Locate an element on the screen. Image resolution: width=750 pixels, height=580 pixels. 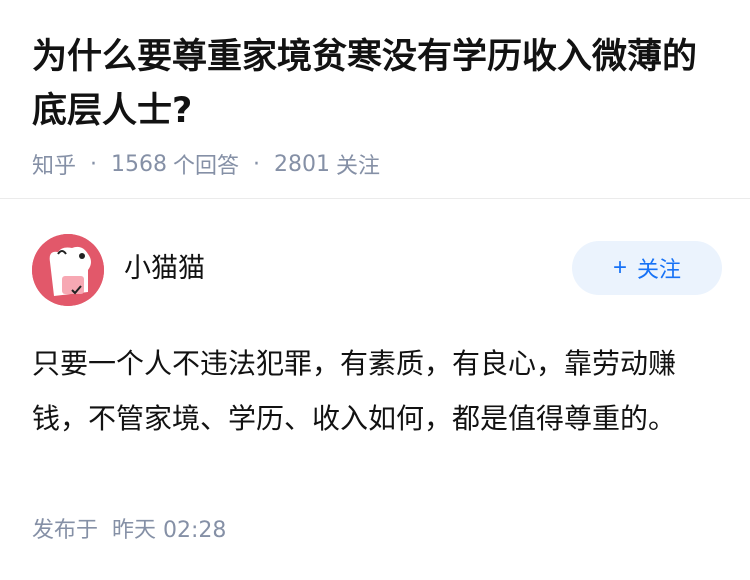
avatar is located at coordinates (68, 270).